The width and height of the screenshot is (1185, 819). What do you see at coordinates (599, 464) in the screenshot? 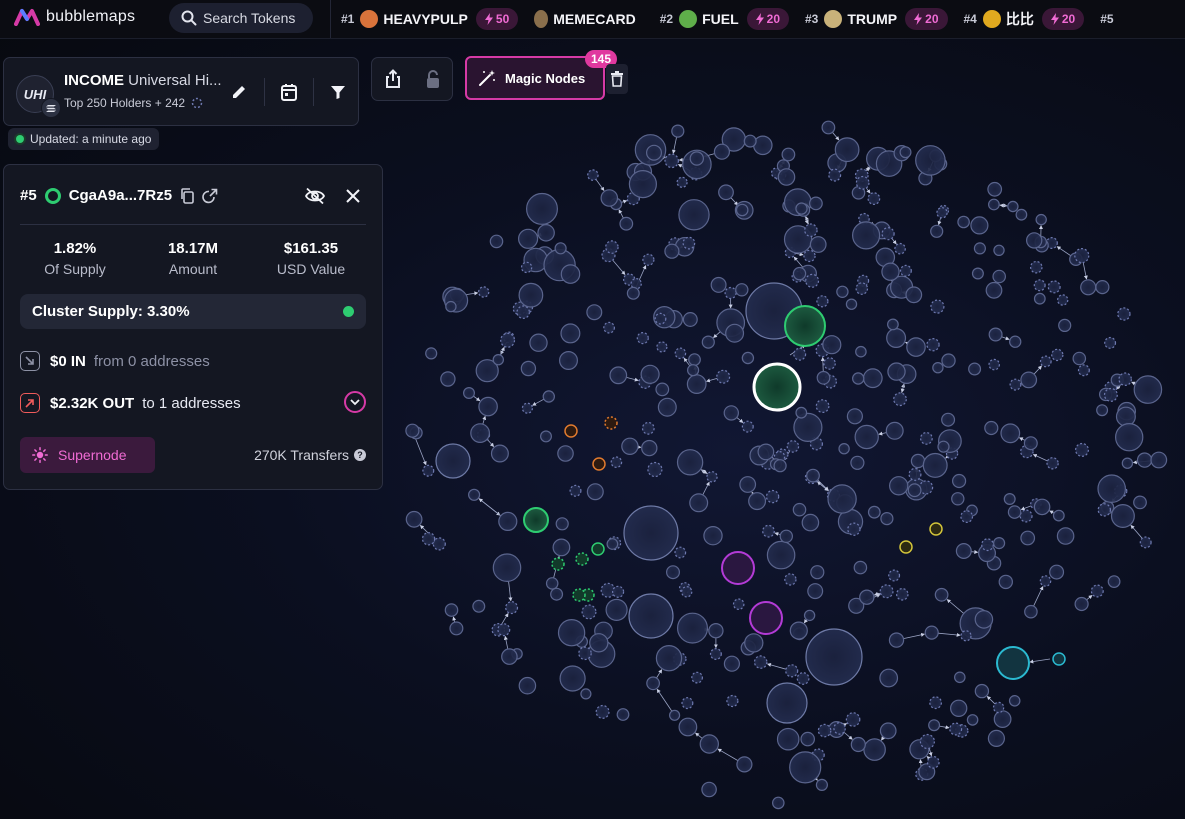
I see `cluster-bubble-orange` at bounding box center [599, 464].